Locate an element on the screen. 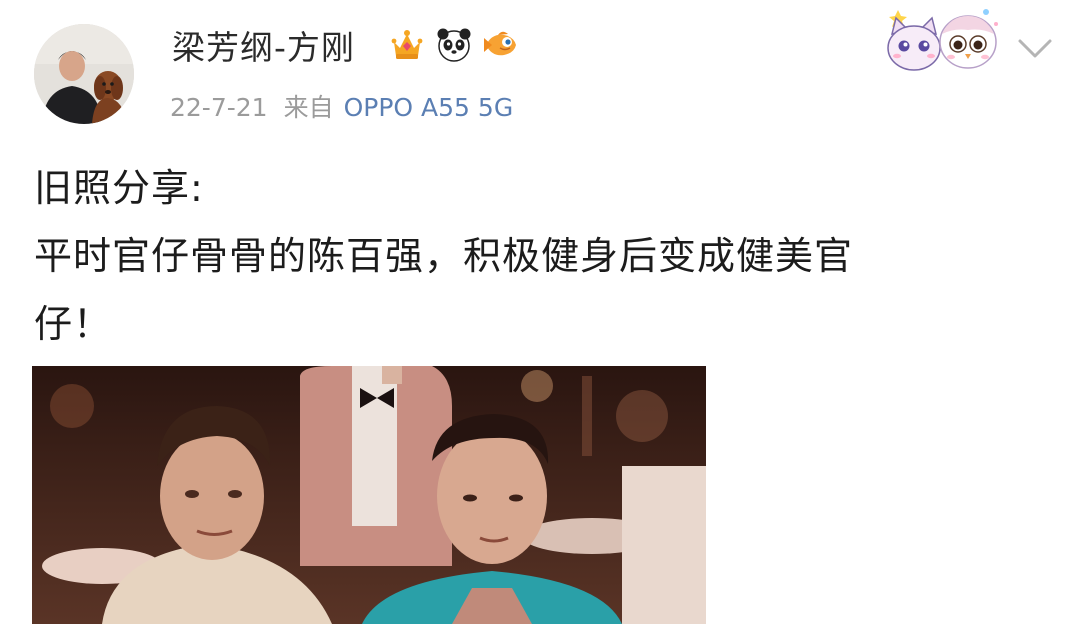  post-text-line: 平时官仔骨骨的陈百强，积极健身后变成健美官 is located at coordinates (444, 256).